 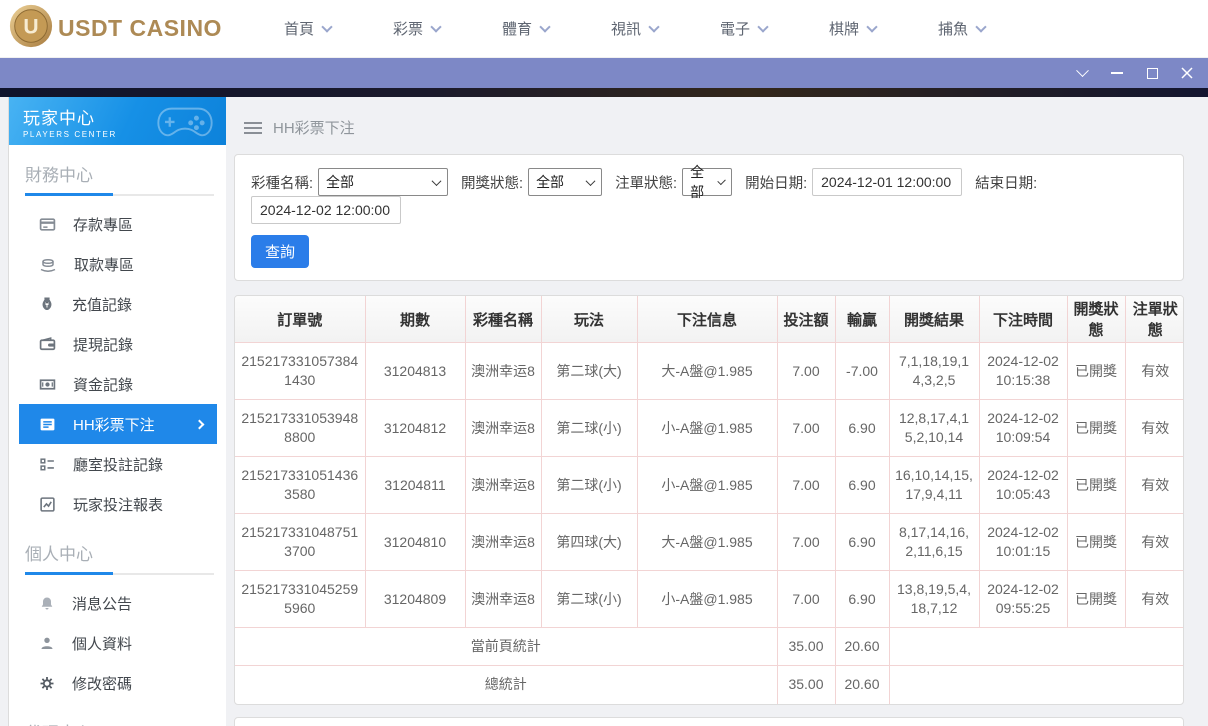 I want to click on brand-name: USDT CASINO, so click(x=140, y=28).